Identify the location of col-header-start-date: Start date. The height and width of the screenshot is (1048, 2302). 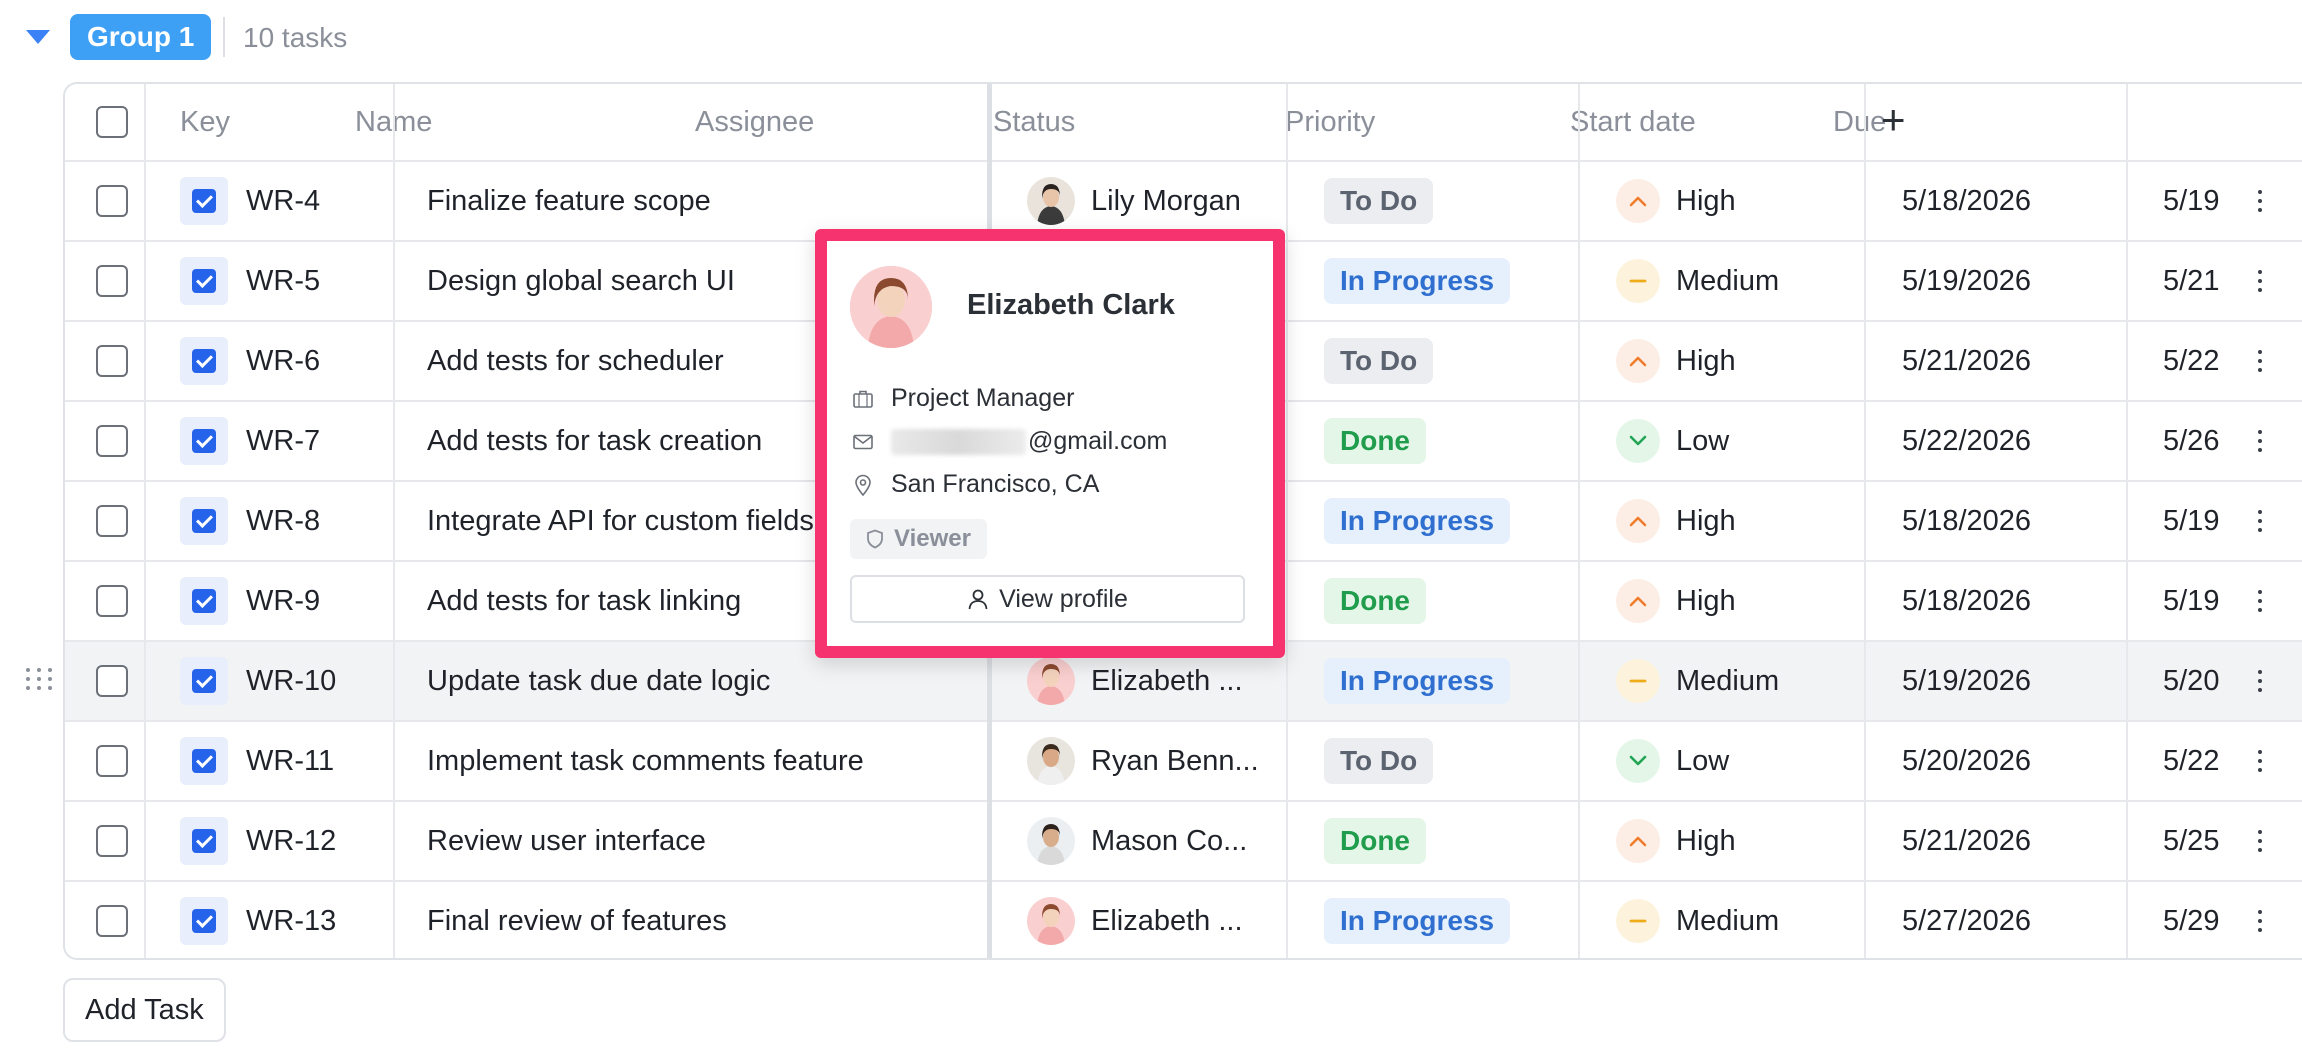
(1633, 122).